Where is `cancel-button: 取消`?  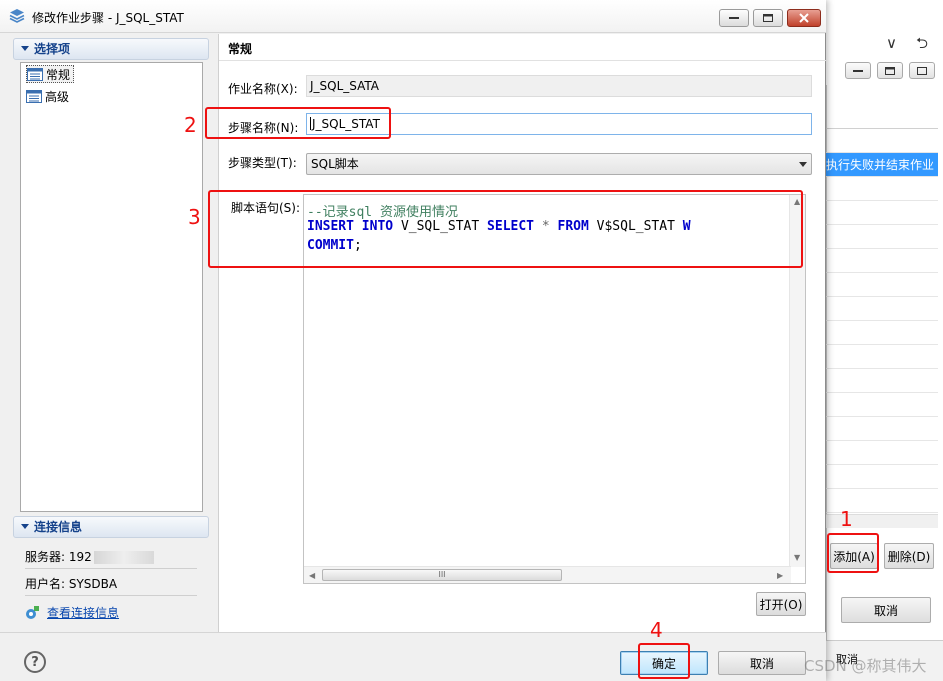 cancel-button: 取消 is located at coordinates (762, 663).